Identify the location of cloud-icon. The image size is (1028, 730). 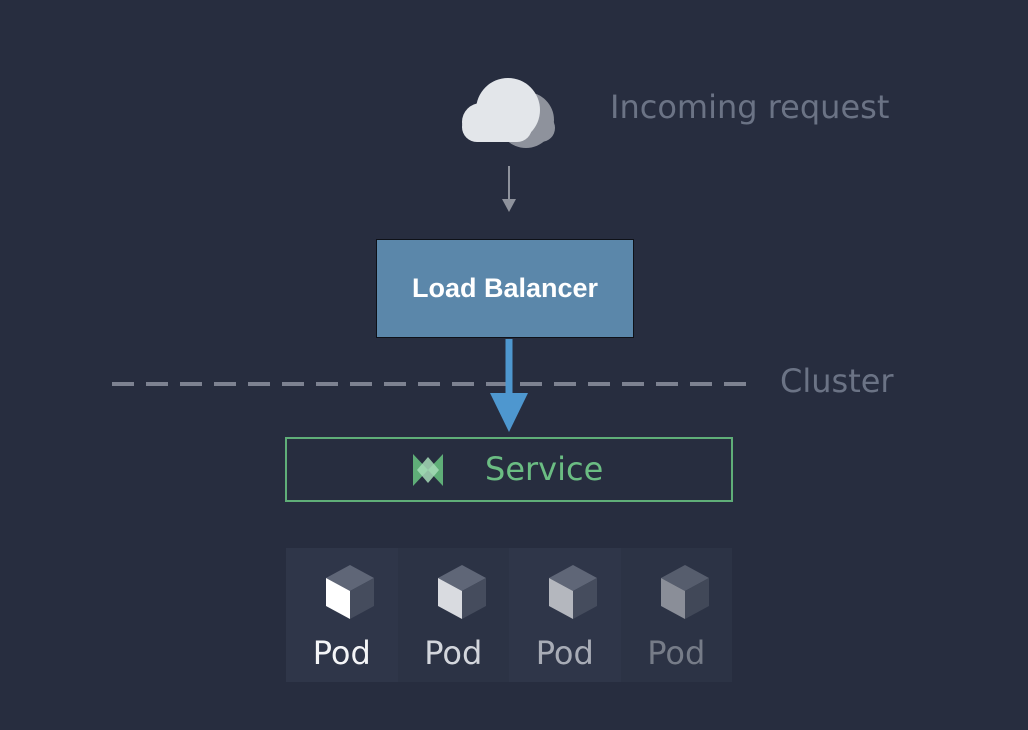
(508, 113).